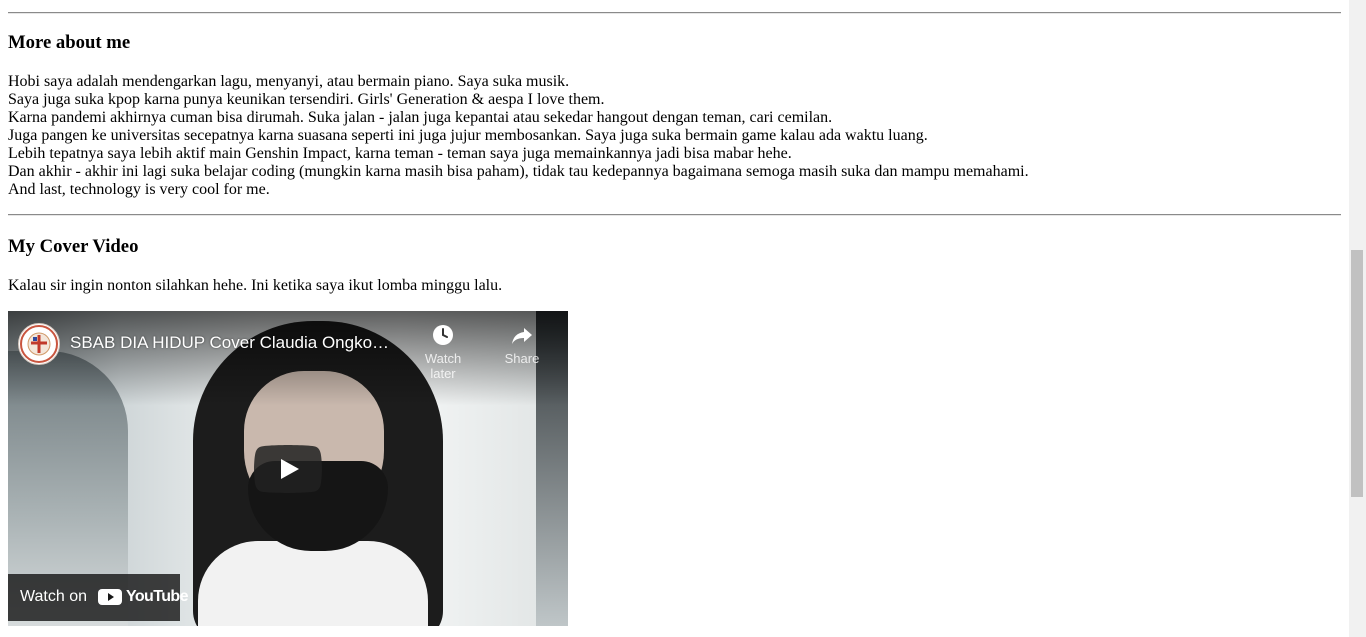  I want to click on youtube-logo-icon, so click(110, 597).